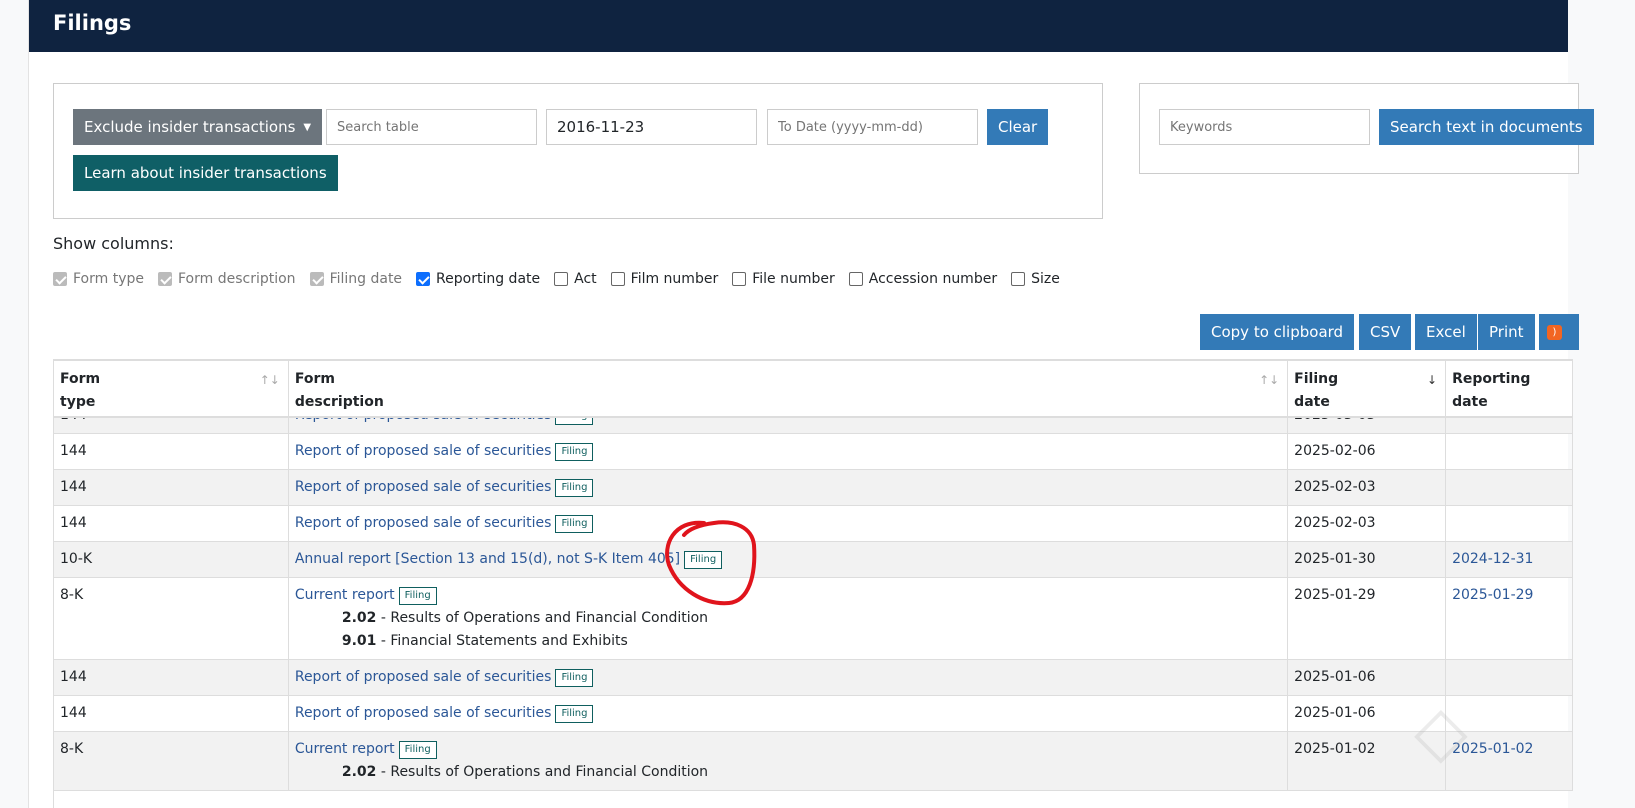 This screenshot has height=808, width=1635. What do you see at coordinates (933, 279) in the screenshot?
I see `column-toggle-label: Accession number` at bounding box center [933, 279].